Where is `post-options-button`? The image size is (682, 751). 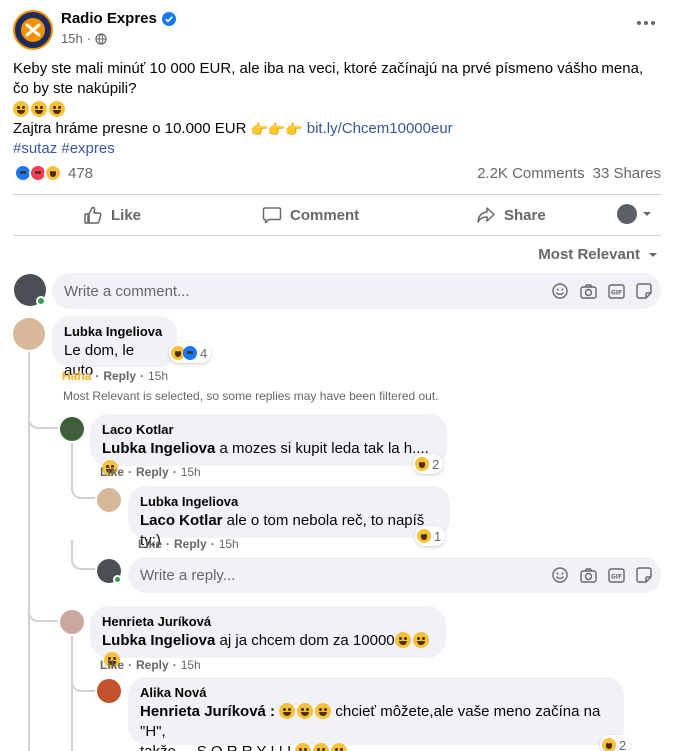
post-options-button is located at coordinates (646, 23).